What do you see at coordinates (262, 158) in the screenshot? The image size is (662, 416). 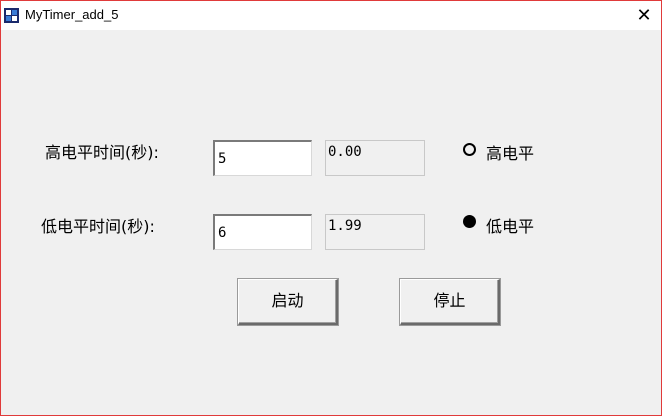 I see `high-time-input` at bounding box center [262, 158].